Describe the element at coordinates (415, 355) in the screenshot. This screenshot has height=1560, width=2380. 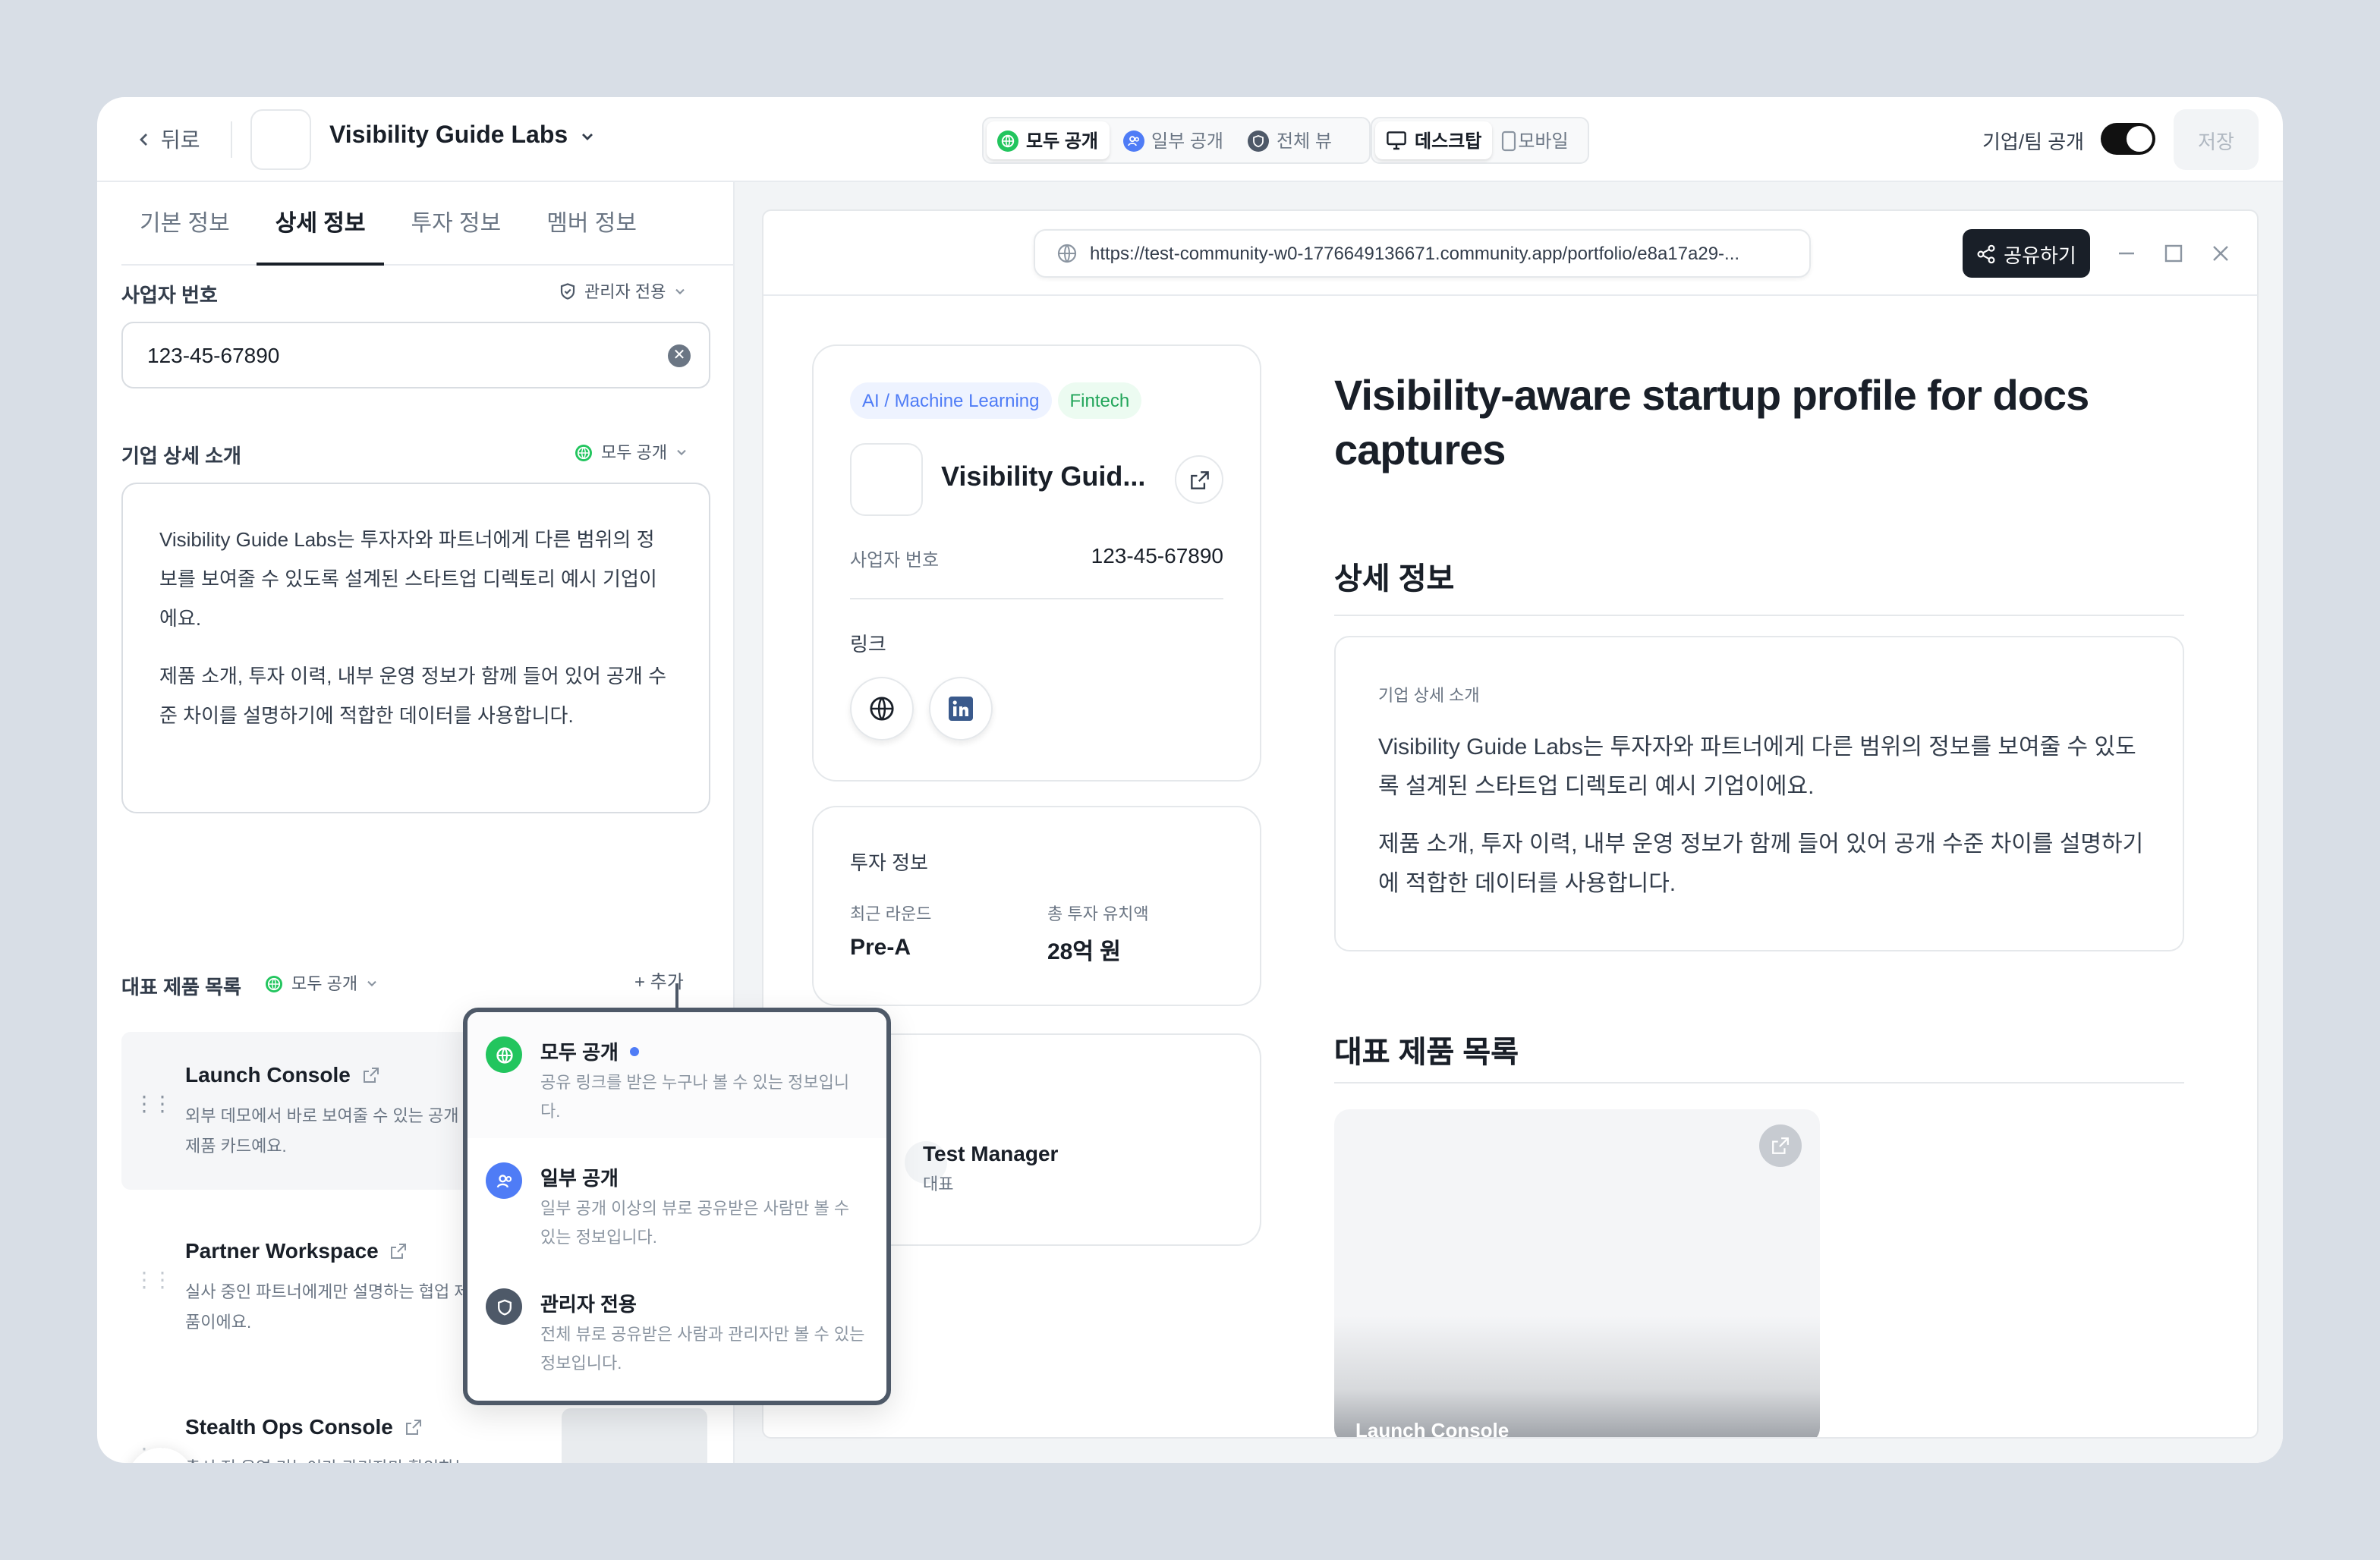
I see `business-number-input: 123-45-67890 ✕` at that location.